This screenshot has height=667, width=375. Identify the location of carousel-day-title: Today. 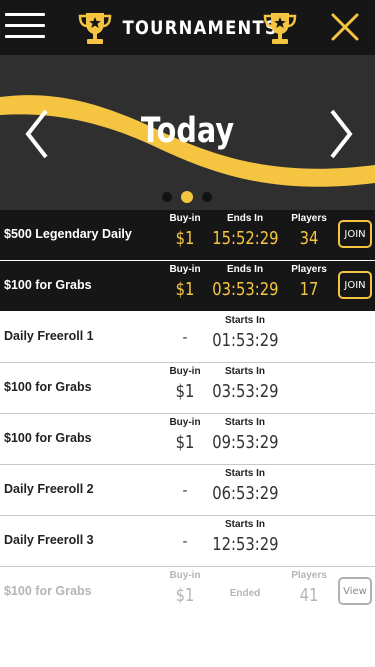
(187, 131).